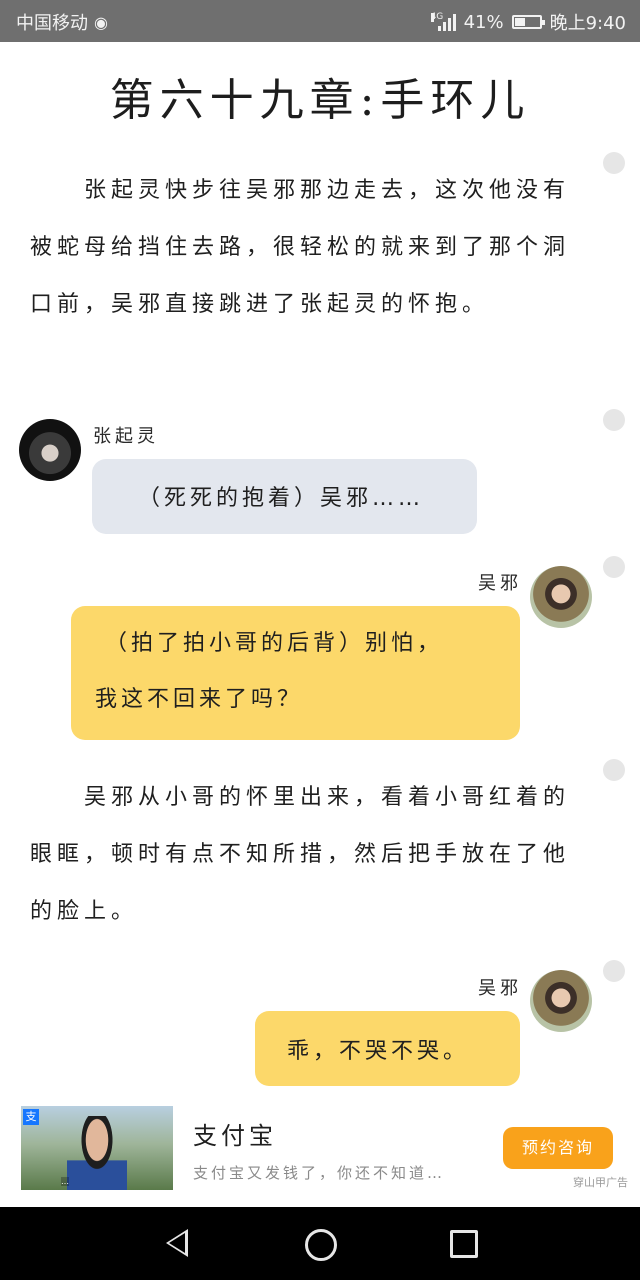 Image resolution: width=640 pixels, height=1280 pixels. Describe the element at coordinates (320, 21) in the screenshot. I see `status-bar: 中国移动 ◉ 4G 41% 晚上9:40` at that location.